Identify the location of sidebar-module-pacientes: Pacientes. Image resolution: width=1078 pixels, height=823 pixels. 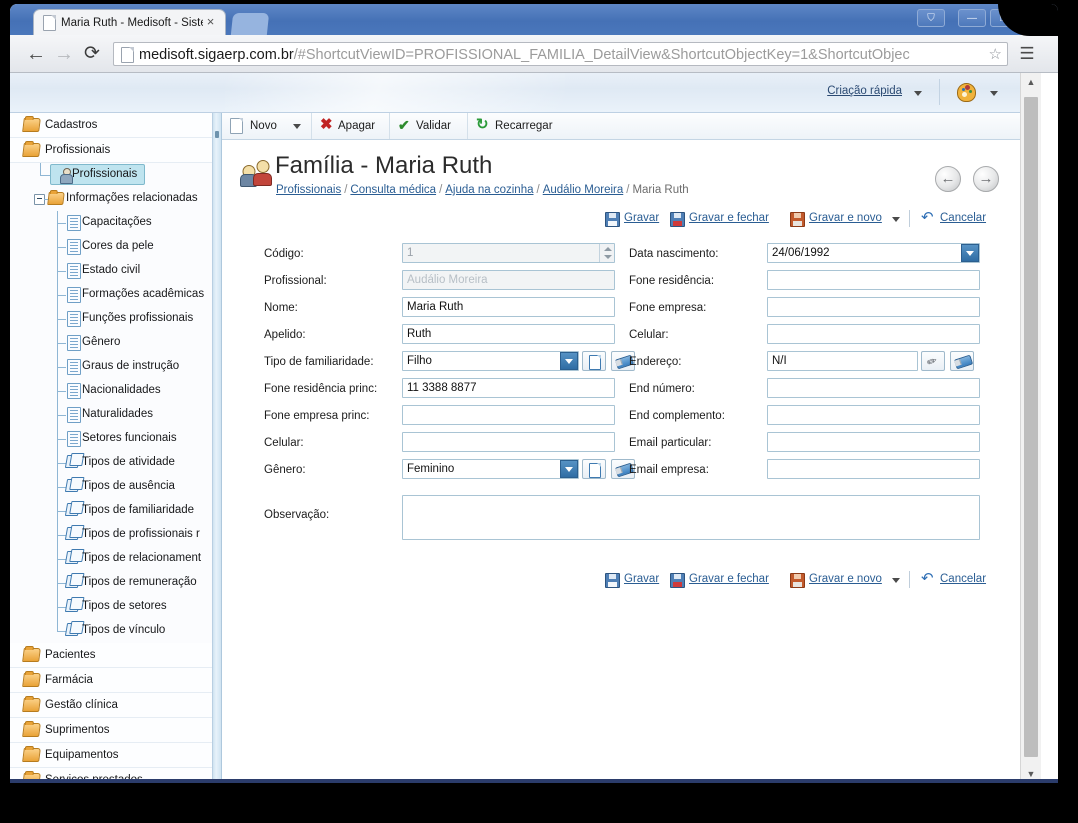
(111, 655).